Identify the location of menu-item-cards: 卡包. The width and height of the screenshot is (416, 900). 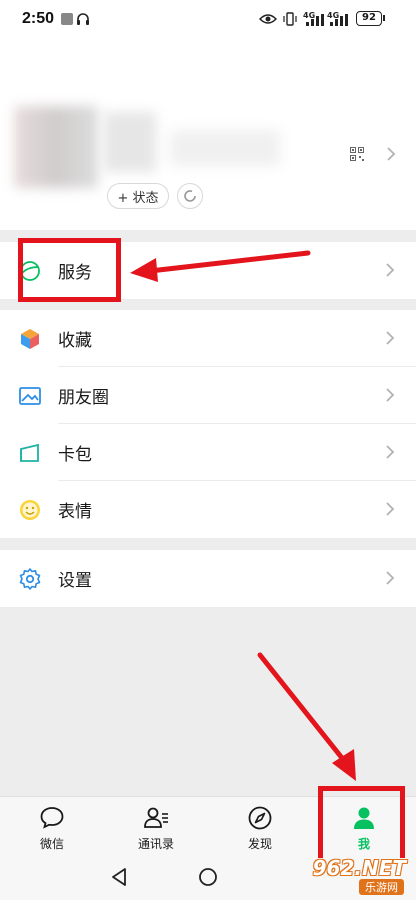
(208, 452).